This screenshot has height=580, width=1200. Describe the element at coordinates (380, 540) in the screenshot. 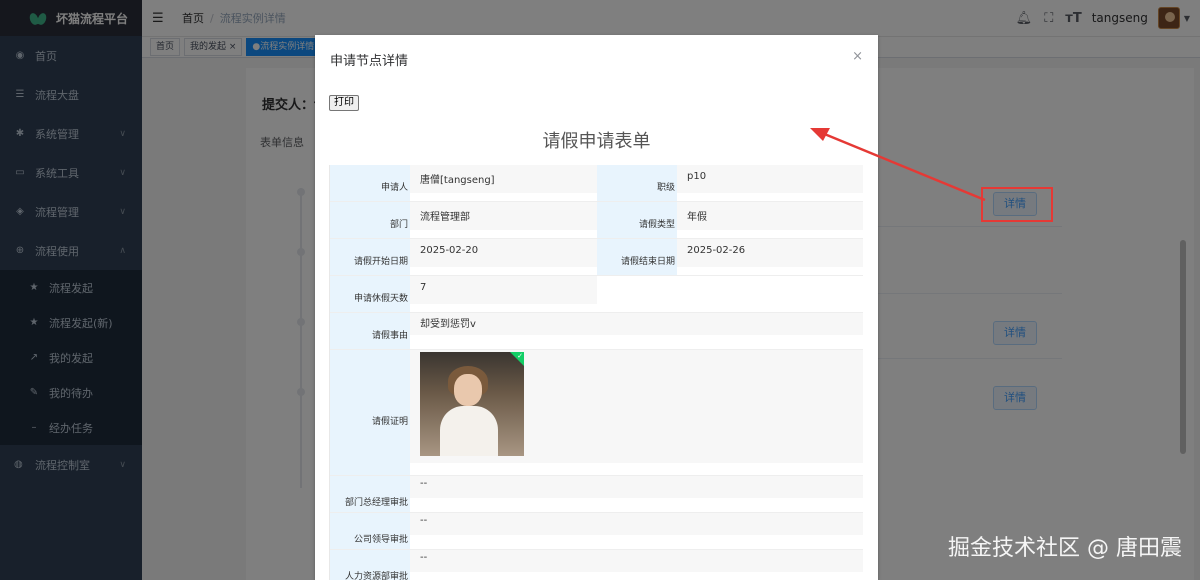

I see `leader-label: 公司领导审批` at that location.